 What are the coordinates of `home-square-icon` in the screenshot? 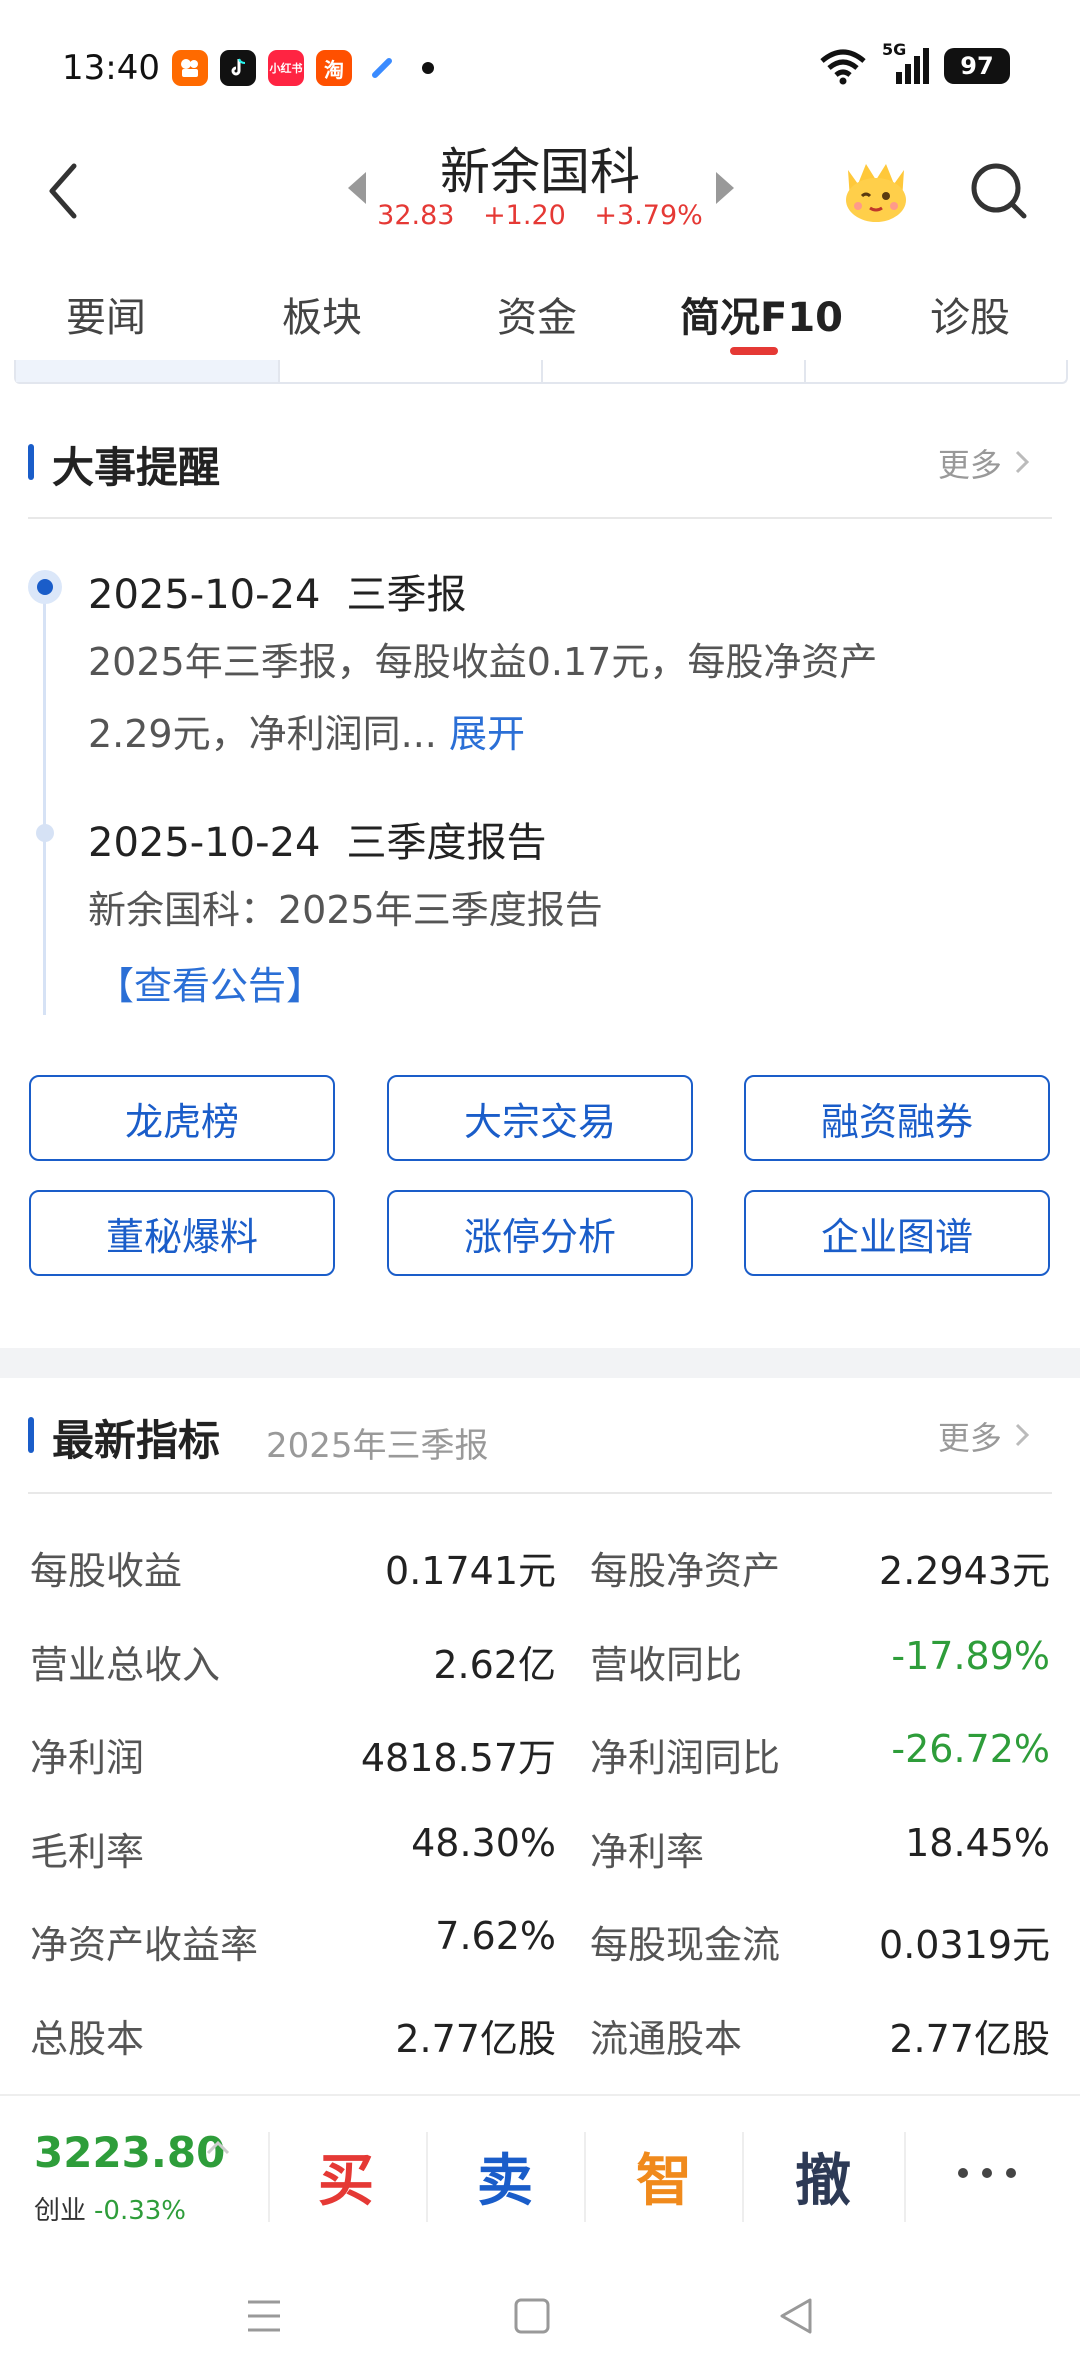 It's located at (532, 2316).